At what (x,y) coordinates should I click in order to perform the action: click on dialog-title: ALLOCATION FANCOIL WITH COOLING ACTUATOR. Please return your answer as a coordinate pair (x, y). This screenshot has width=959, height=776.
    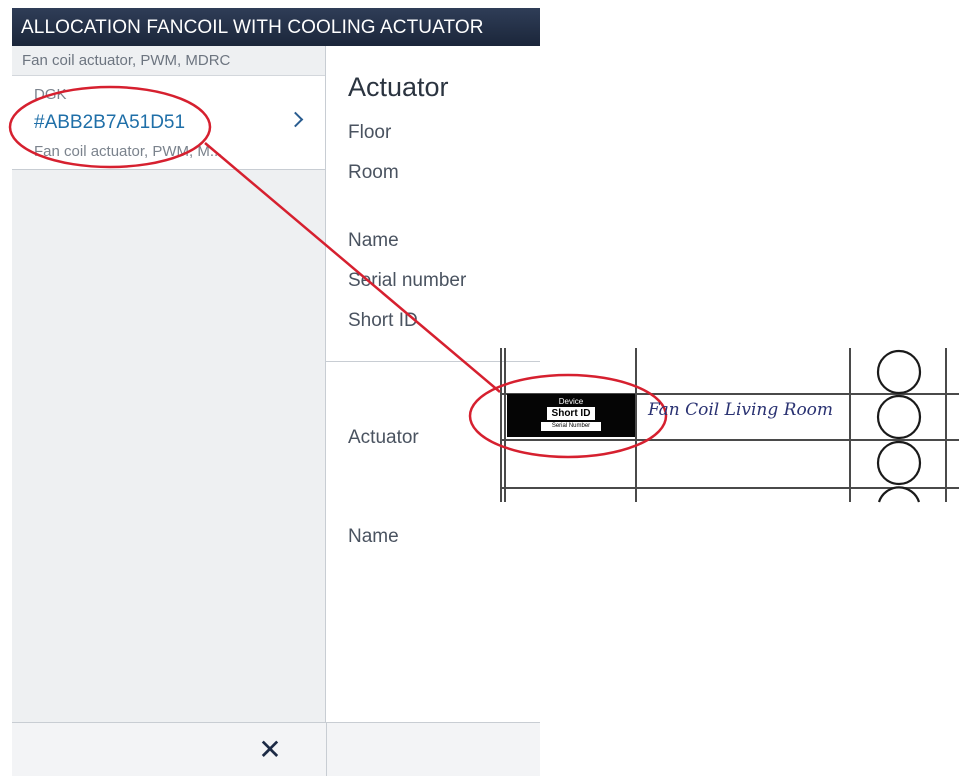
    Looking at the image, I should click on (276, 27).